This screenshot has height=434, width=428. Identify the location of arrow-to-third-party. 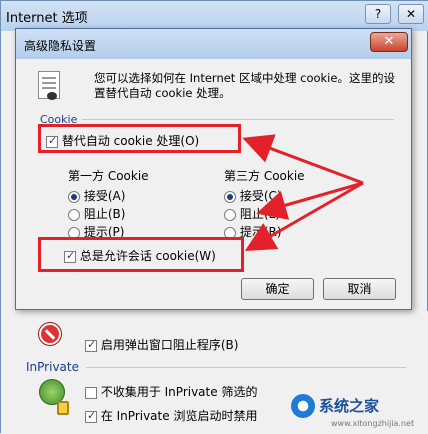
(310, 200).